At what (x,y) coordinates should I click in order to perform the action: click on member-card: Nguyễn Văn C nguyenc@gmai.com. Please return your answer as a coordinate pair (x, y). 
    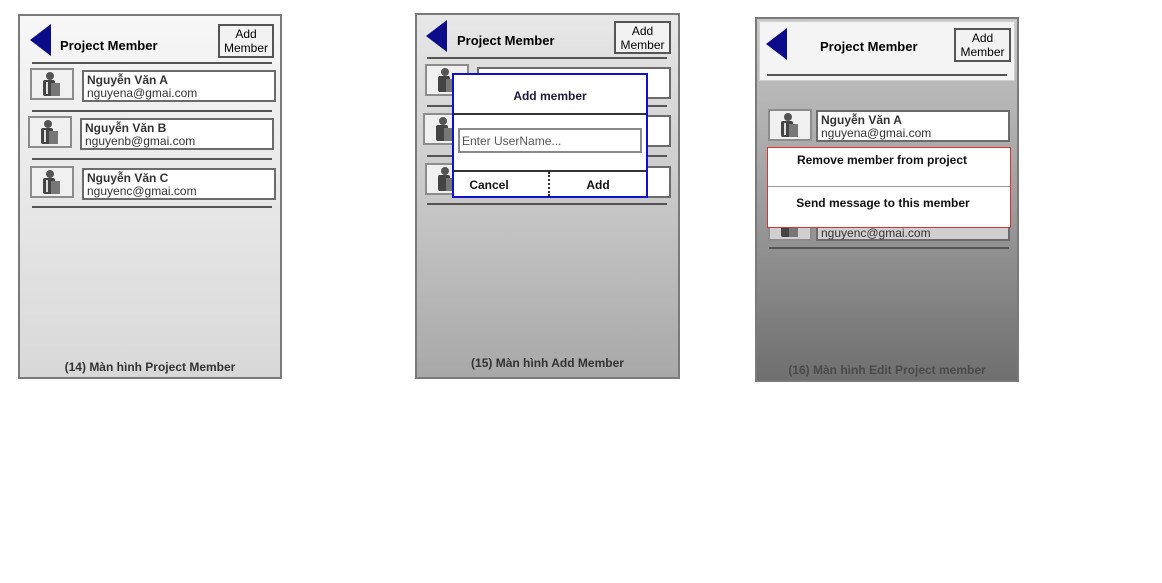
    Looking at the image, I should click on (179, 184).